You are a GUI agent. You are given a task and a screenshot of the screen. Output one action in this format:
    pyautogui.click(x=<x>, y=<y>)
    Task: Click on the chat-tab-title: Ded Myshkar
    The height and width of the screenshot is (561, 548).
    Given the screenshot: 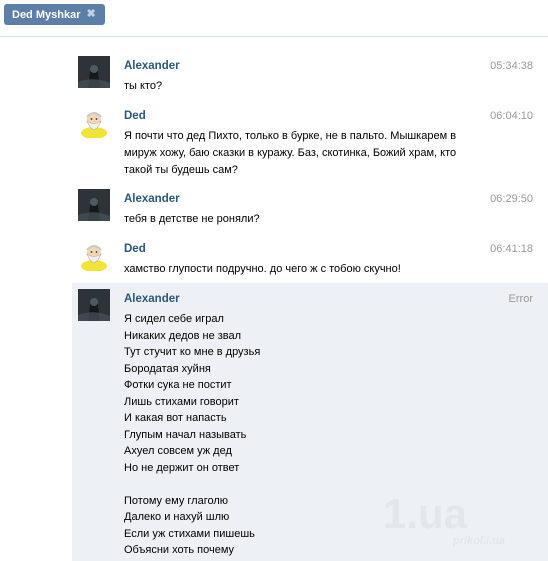 What is the action you would take?
    pyautogui.click(x=46, y=14)
    